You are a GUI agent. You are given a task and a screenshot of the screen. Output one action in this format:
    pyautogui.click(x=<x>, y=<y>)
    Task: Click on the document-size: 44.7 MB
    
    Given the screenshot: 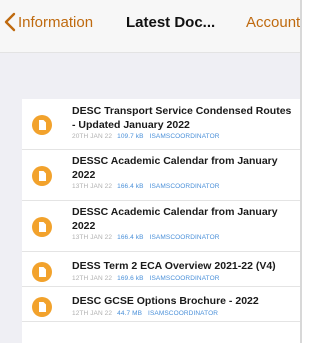 What is the action you would take?
    pyautogui.click(x=130, y=313)
    